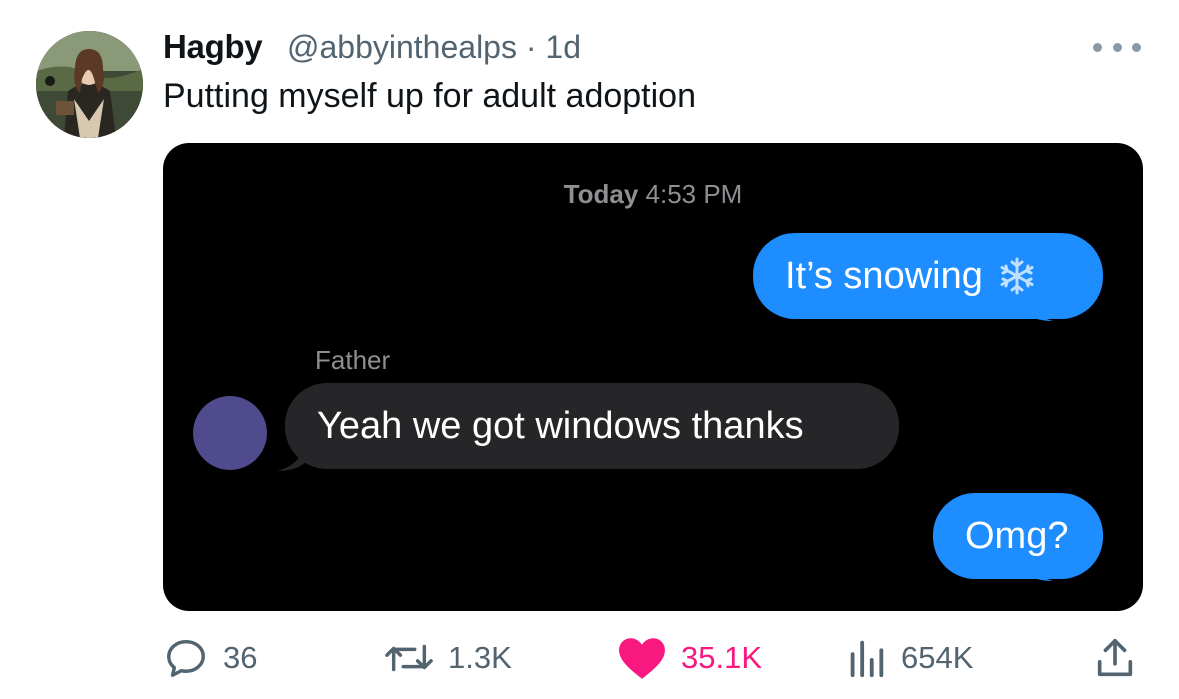  What do you see at coordinates (429, 96) in the screenshot?
I see `tweet-text: Putting myself up for adult adoption` at bounding box center [429, 96].